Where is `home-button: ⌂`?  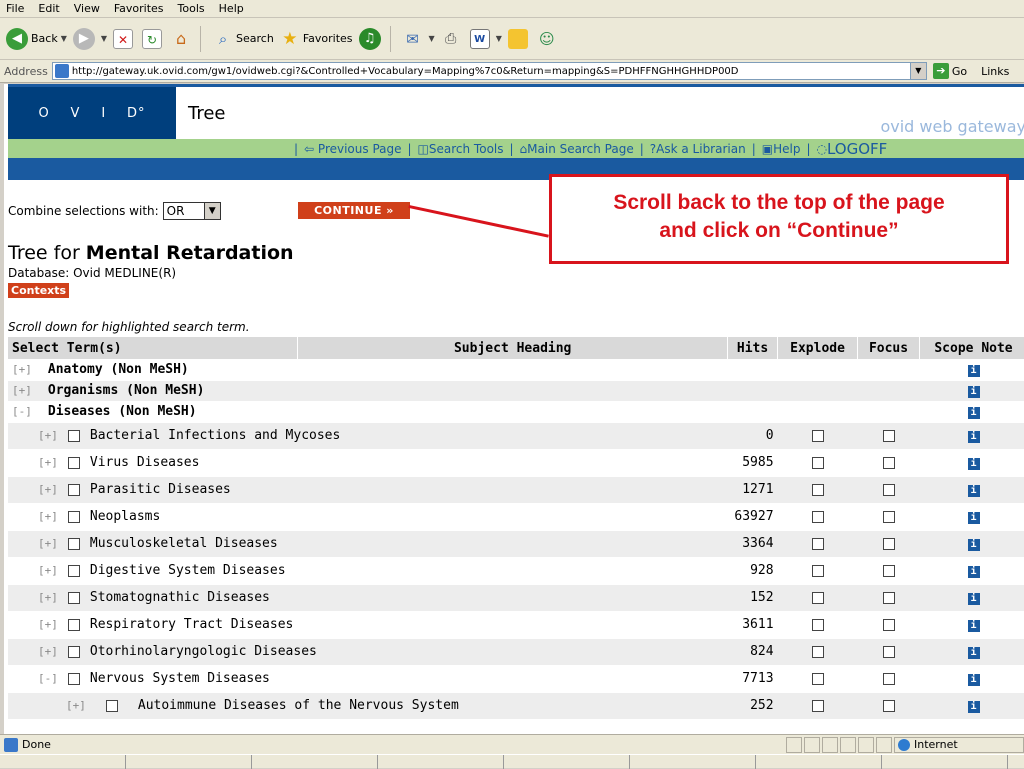 home-button: ⌂ is located at coordinates (182, 39).